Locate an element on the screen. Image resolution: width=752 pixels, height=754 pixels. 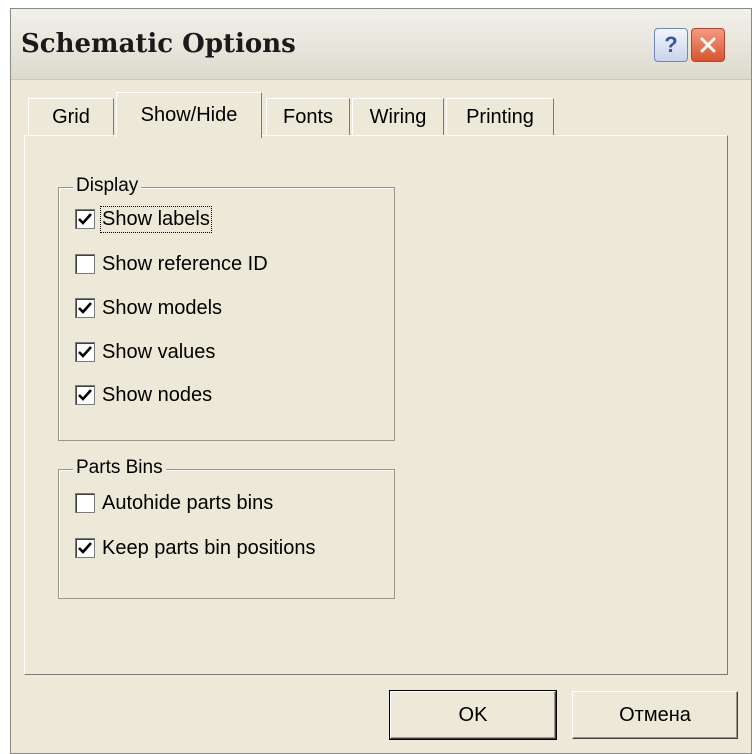
close-icon is located at coordinates (708, 45).